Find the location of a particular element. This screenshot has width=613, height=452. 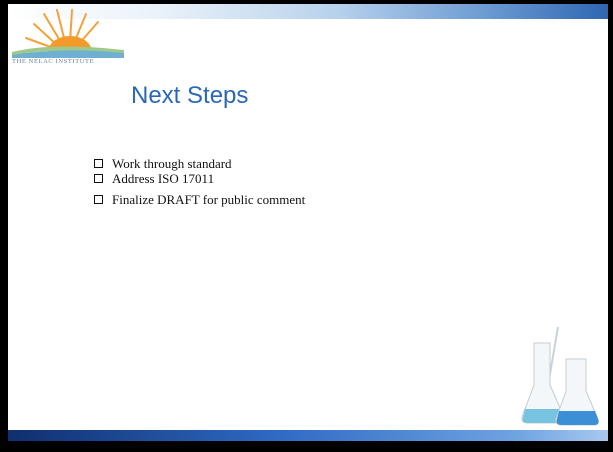

list-item-label: Finalize DRAFT for public comment is located at coordinates (209, 199).